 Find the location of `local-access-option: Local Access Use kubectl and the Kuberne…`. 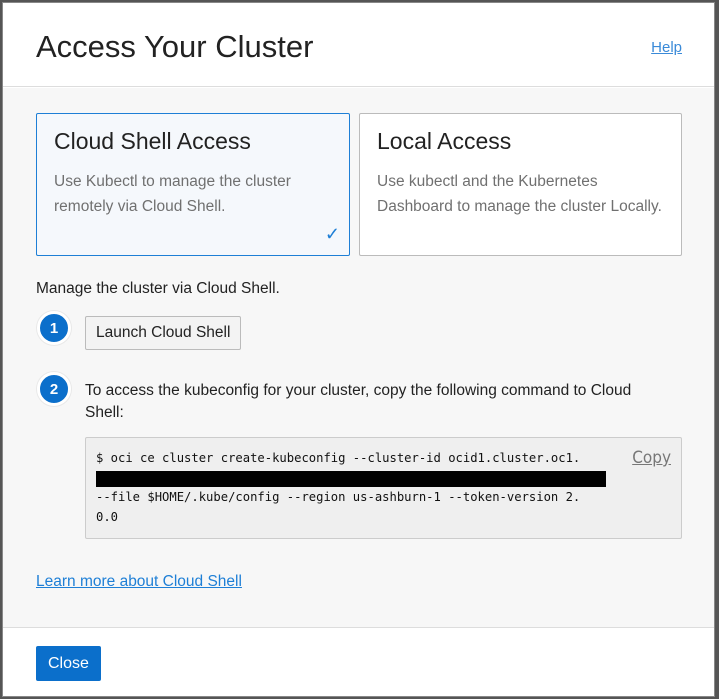

local-access-option: Local Access Use kubectl and the Kuberne… is located at coordinates (520, 184).